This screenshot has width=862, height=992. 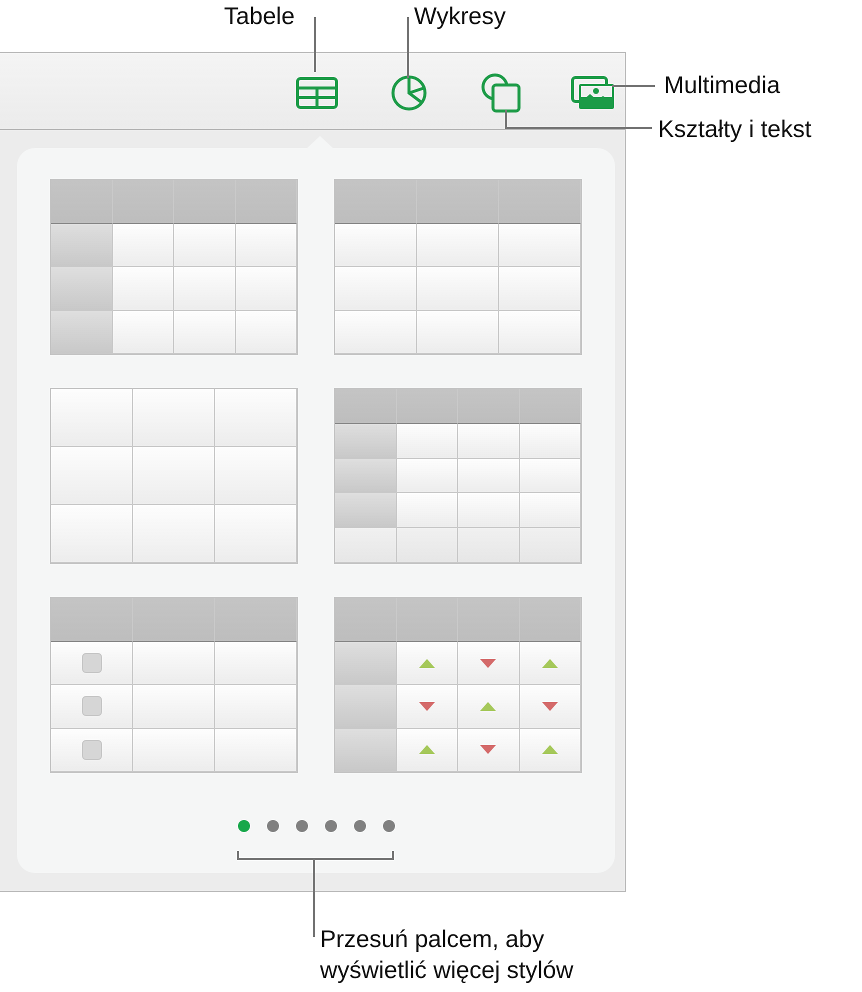 I want to click on callout-label: Tabele, so click(x=259, y=17).